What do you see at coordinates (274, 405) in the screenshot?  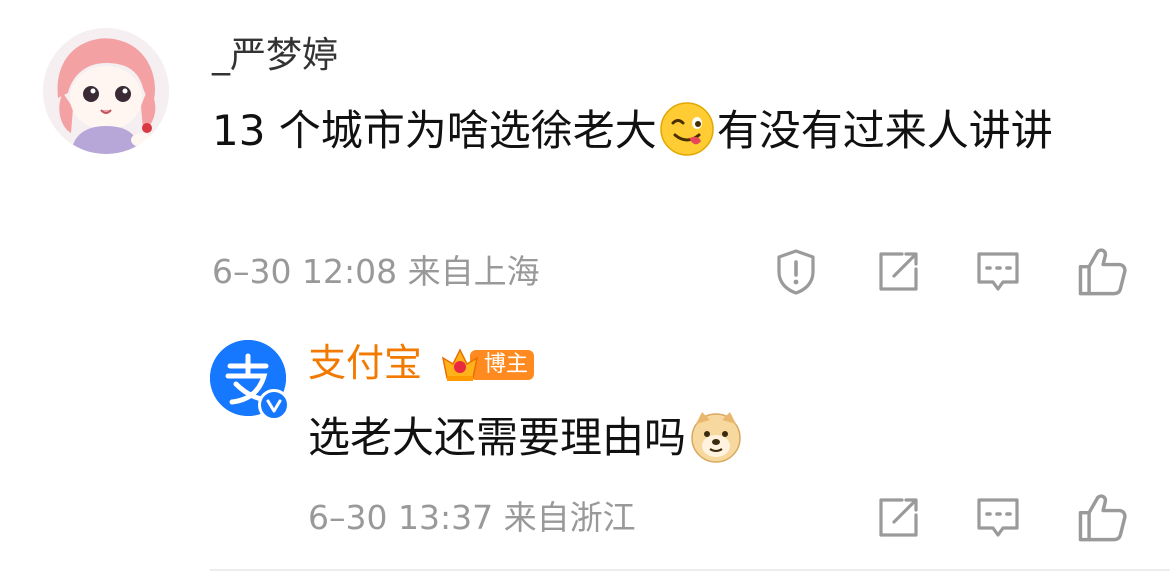 I see `verified-icon` at bounding box center [274, 405].